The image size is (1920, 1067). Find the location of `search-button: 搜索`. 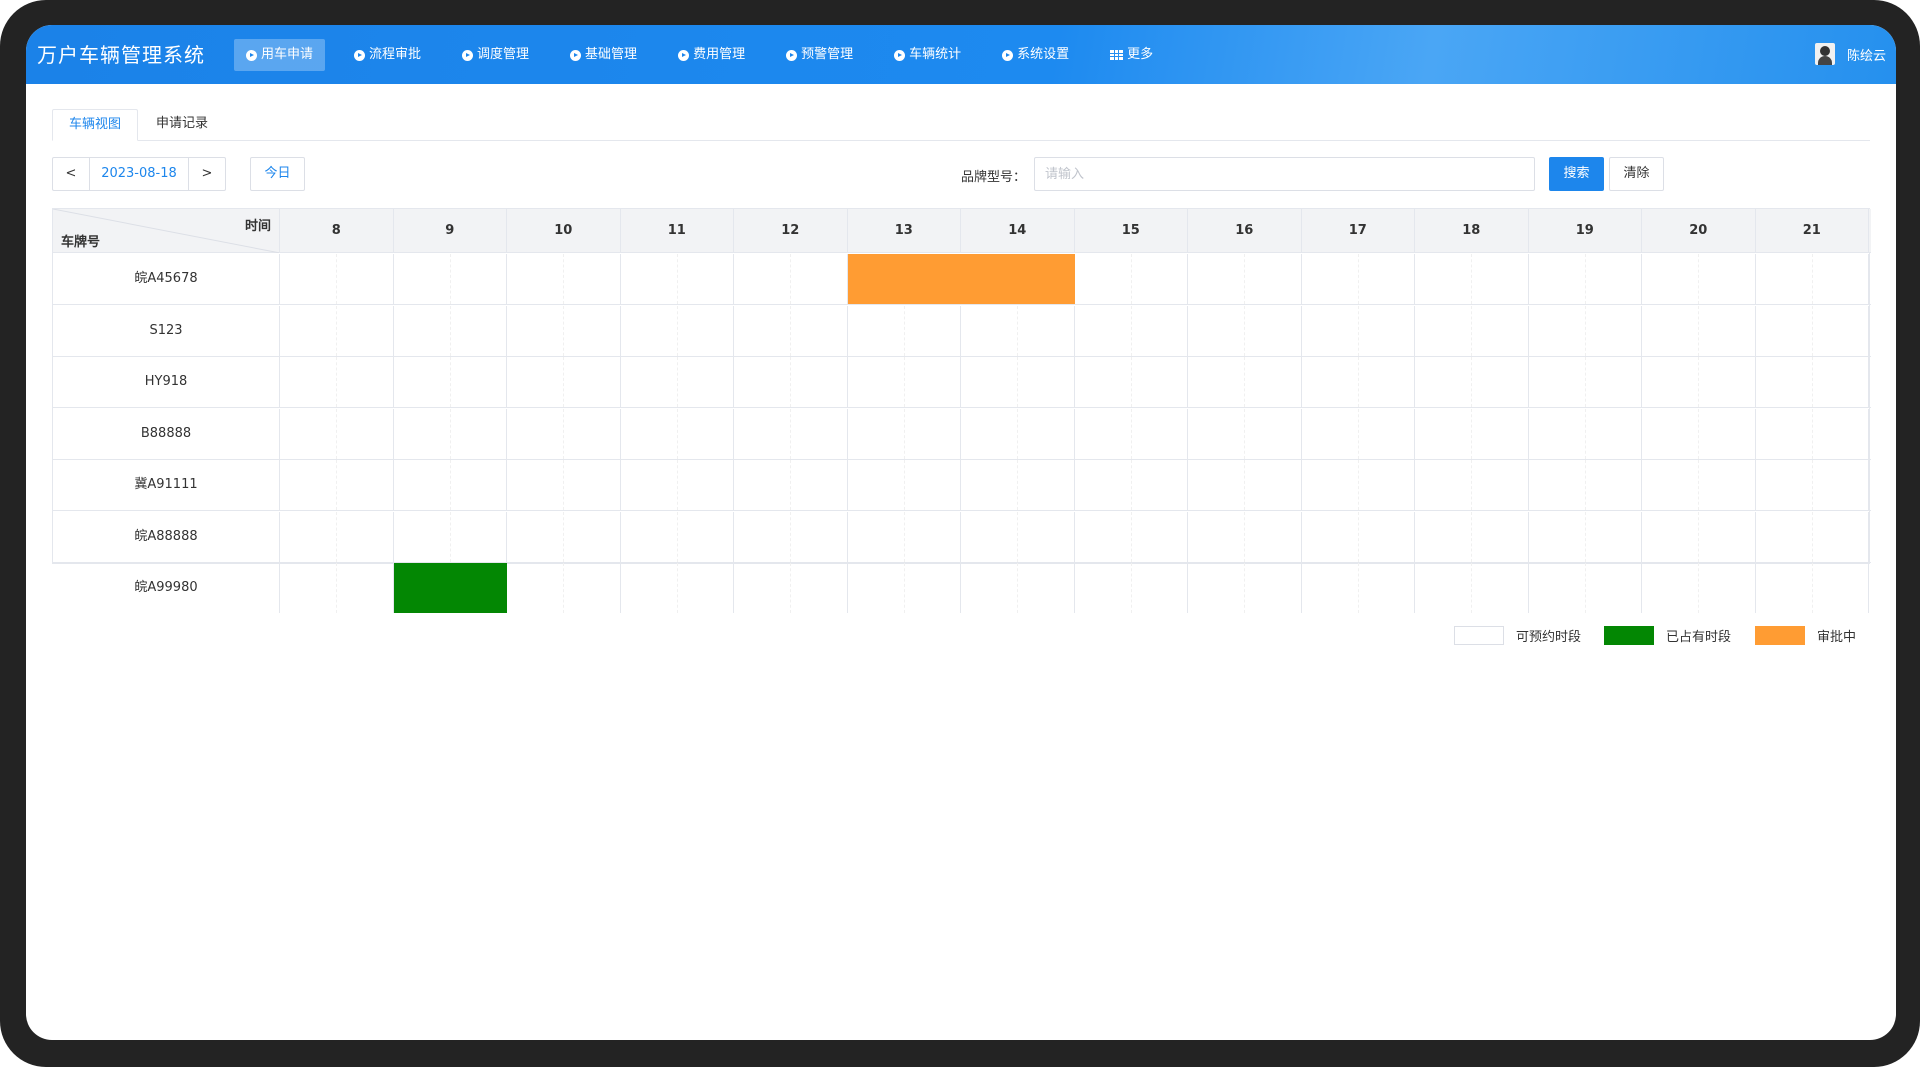

search-button: 搜索 is located at coordinates (1576, 174).